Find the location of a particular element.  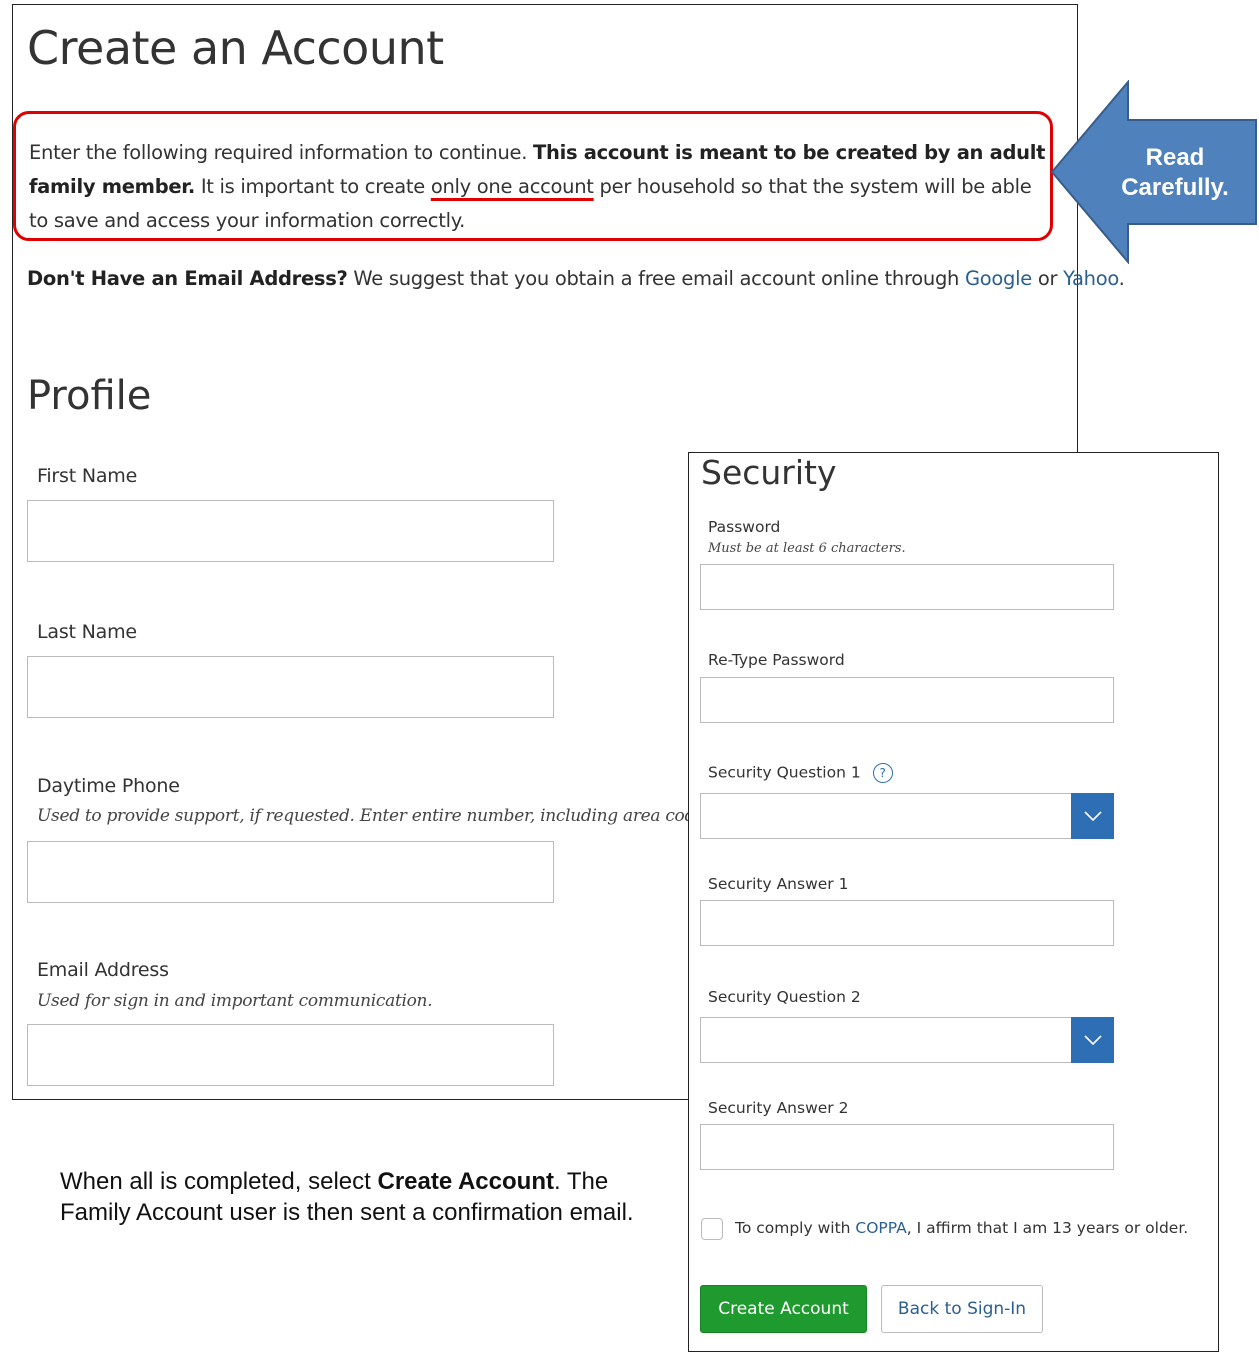

password-help: Must be at least 6 characters. is located at coordinates (807, 548).